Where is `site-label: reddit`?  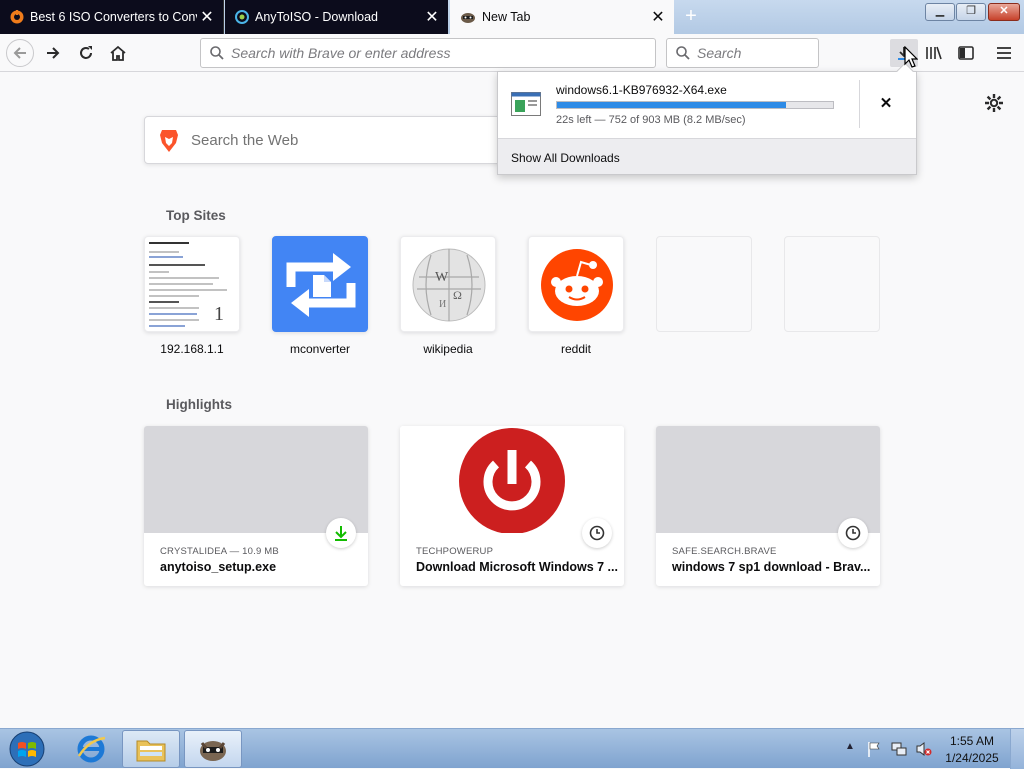
site-label: reddit is located at coordinates (576, 349).